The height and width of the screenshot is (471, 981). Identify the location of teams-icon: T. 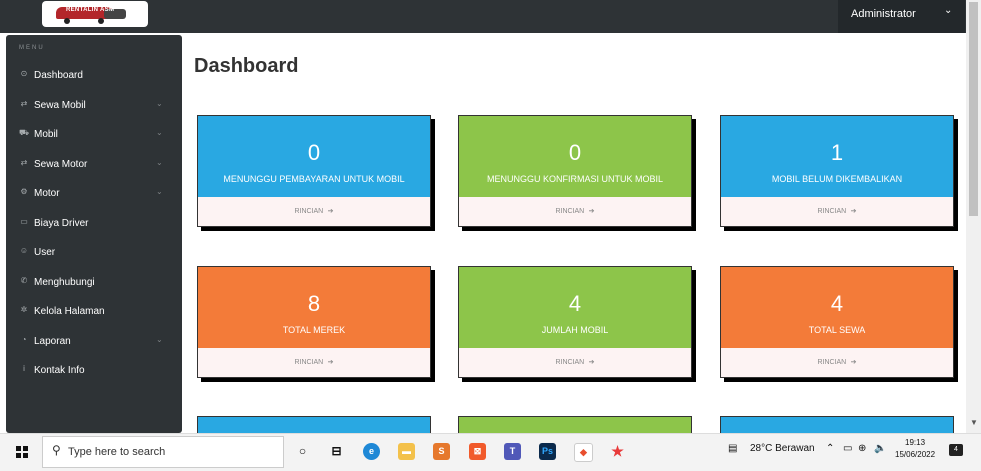
(512, 451).